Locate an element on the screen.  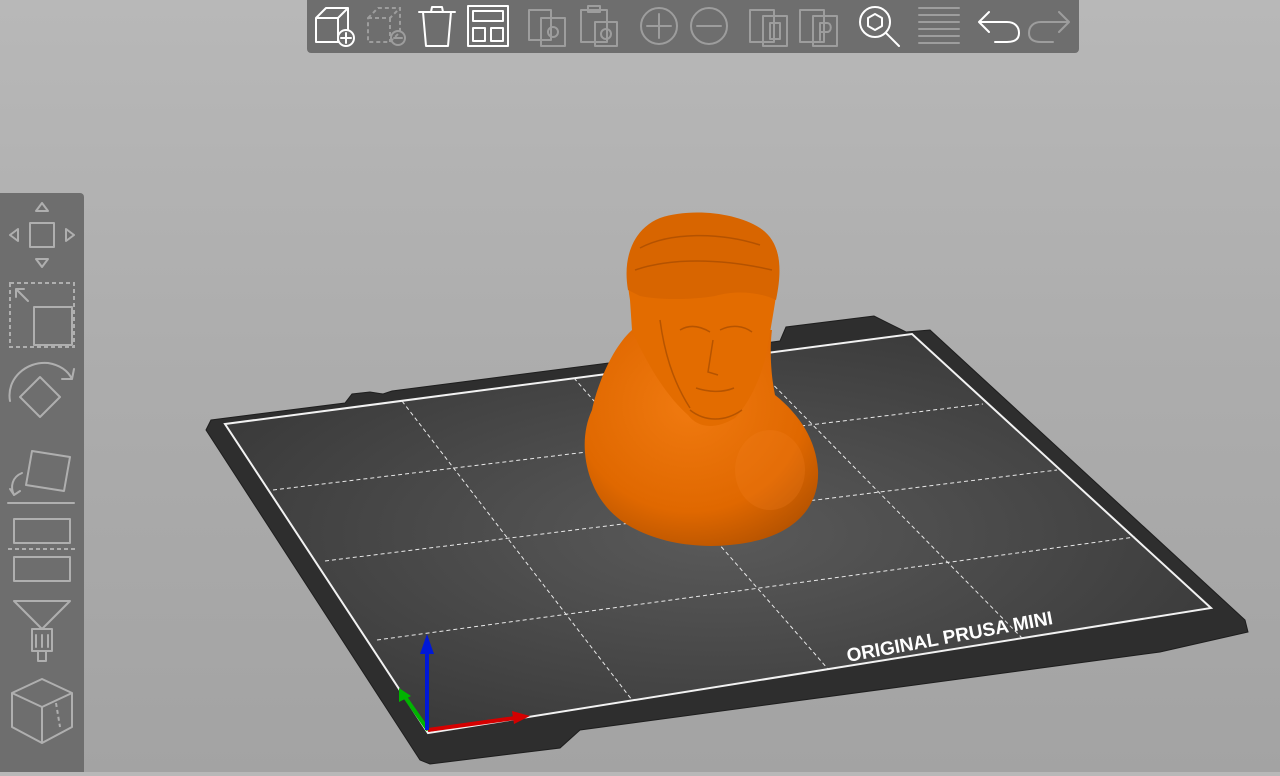
copy-icon is located at coordinates (547, 28).